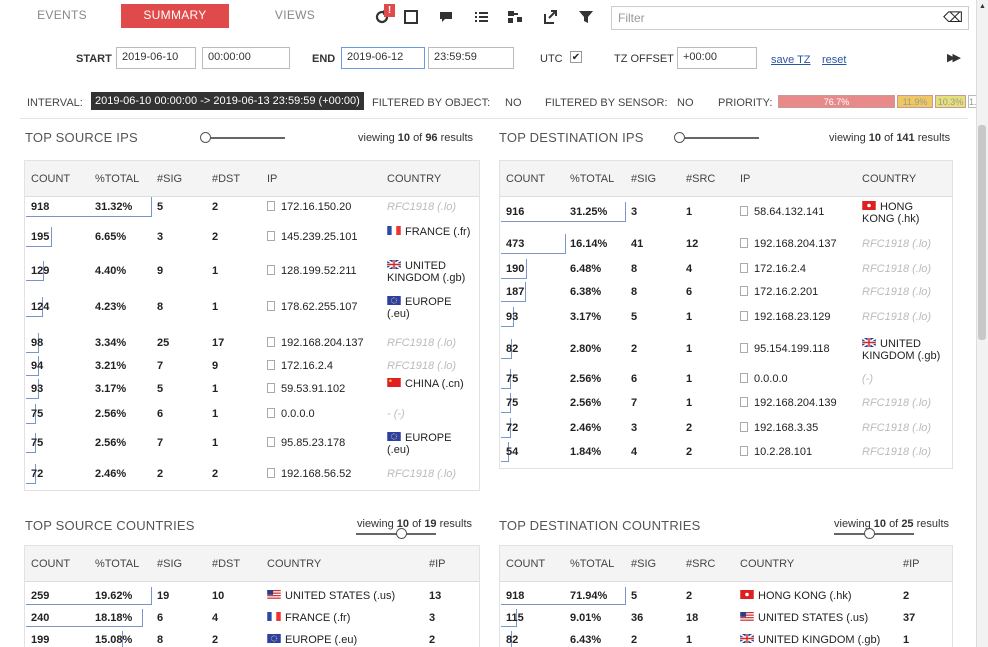 The height and width of the screenshot is (647, 988). I want to click on ip-address: 192.168.56.52, so click(316, 474).